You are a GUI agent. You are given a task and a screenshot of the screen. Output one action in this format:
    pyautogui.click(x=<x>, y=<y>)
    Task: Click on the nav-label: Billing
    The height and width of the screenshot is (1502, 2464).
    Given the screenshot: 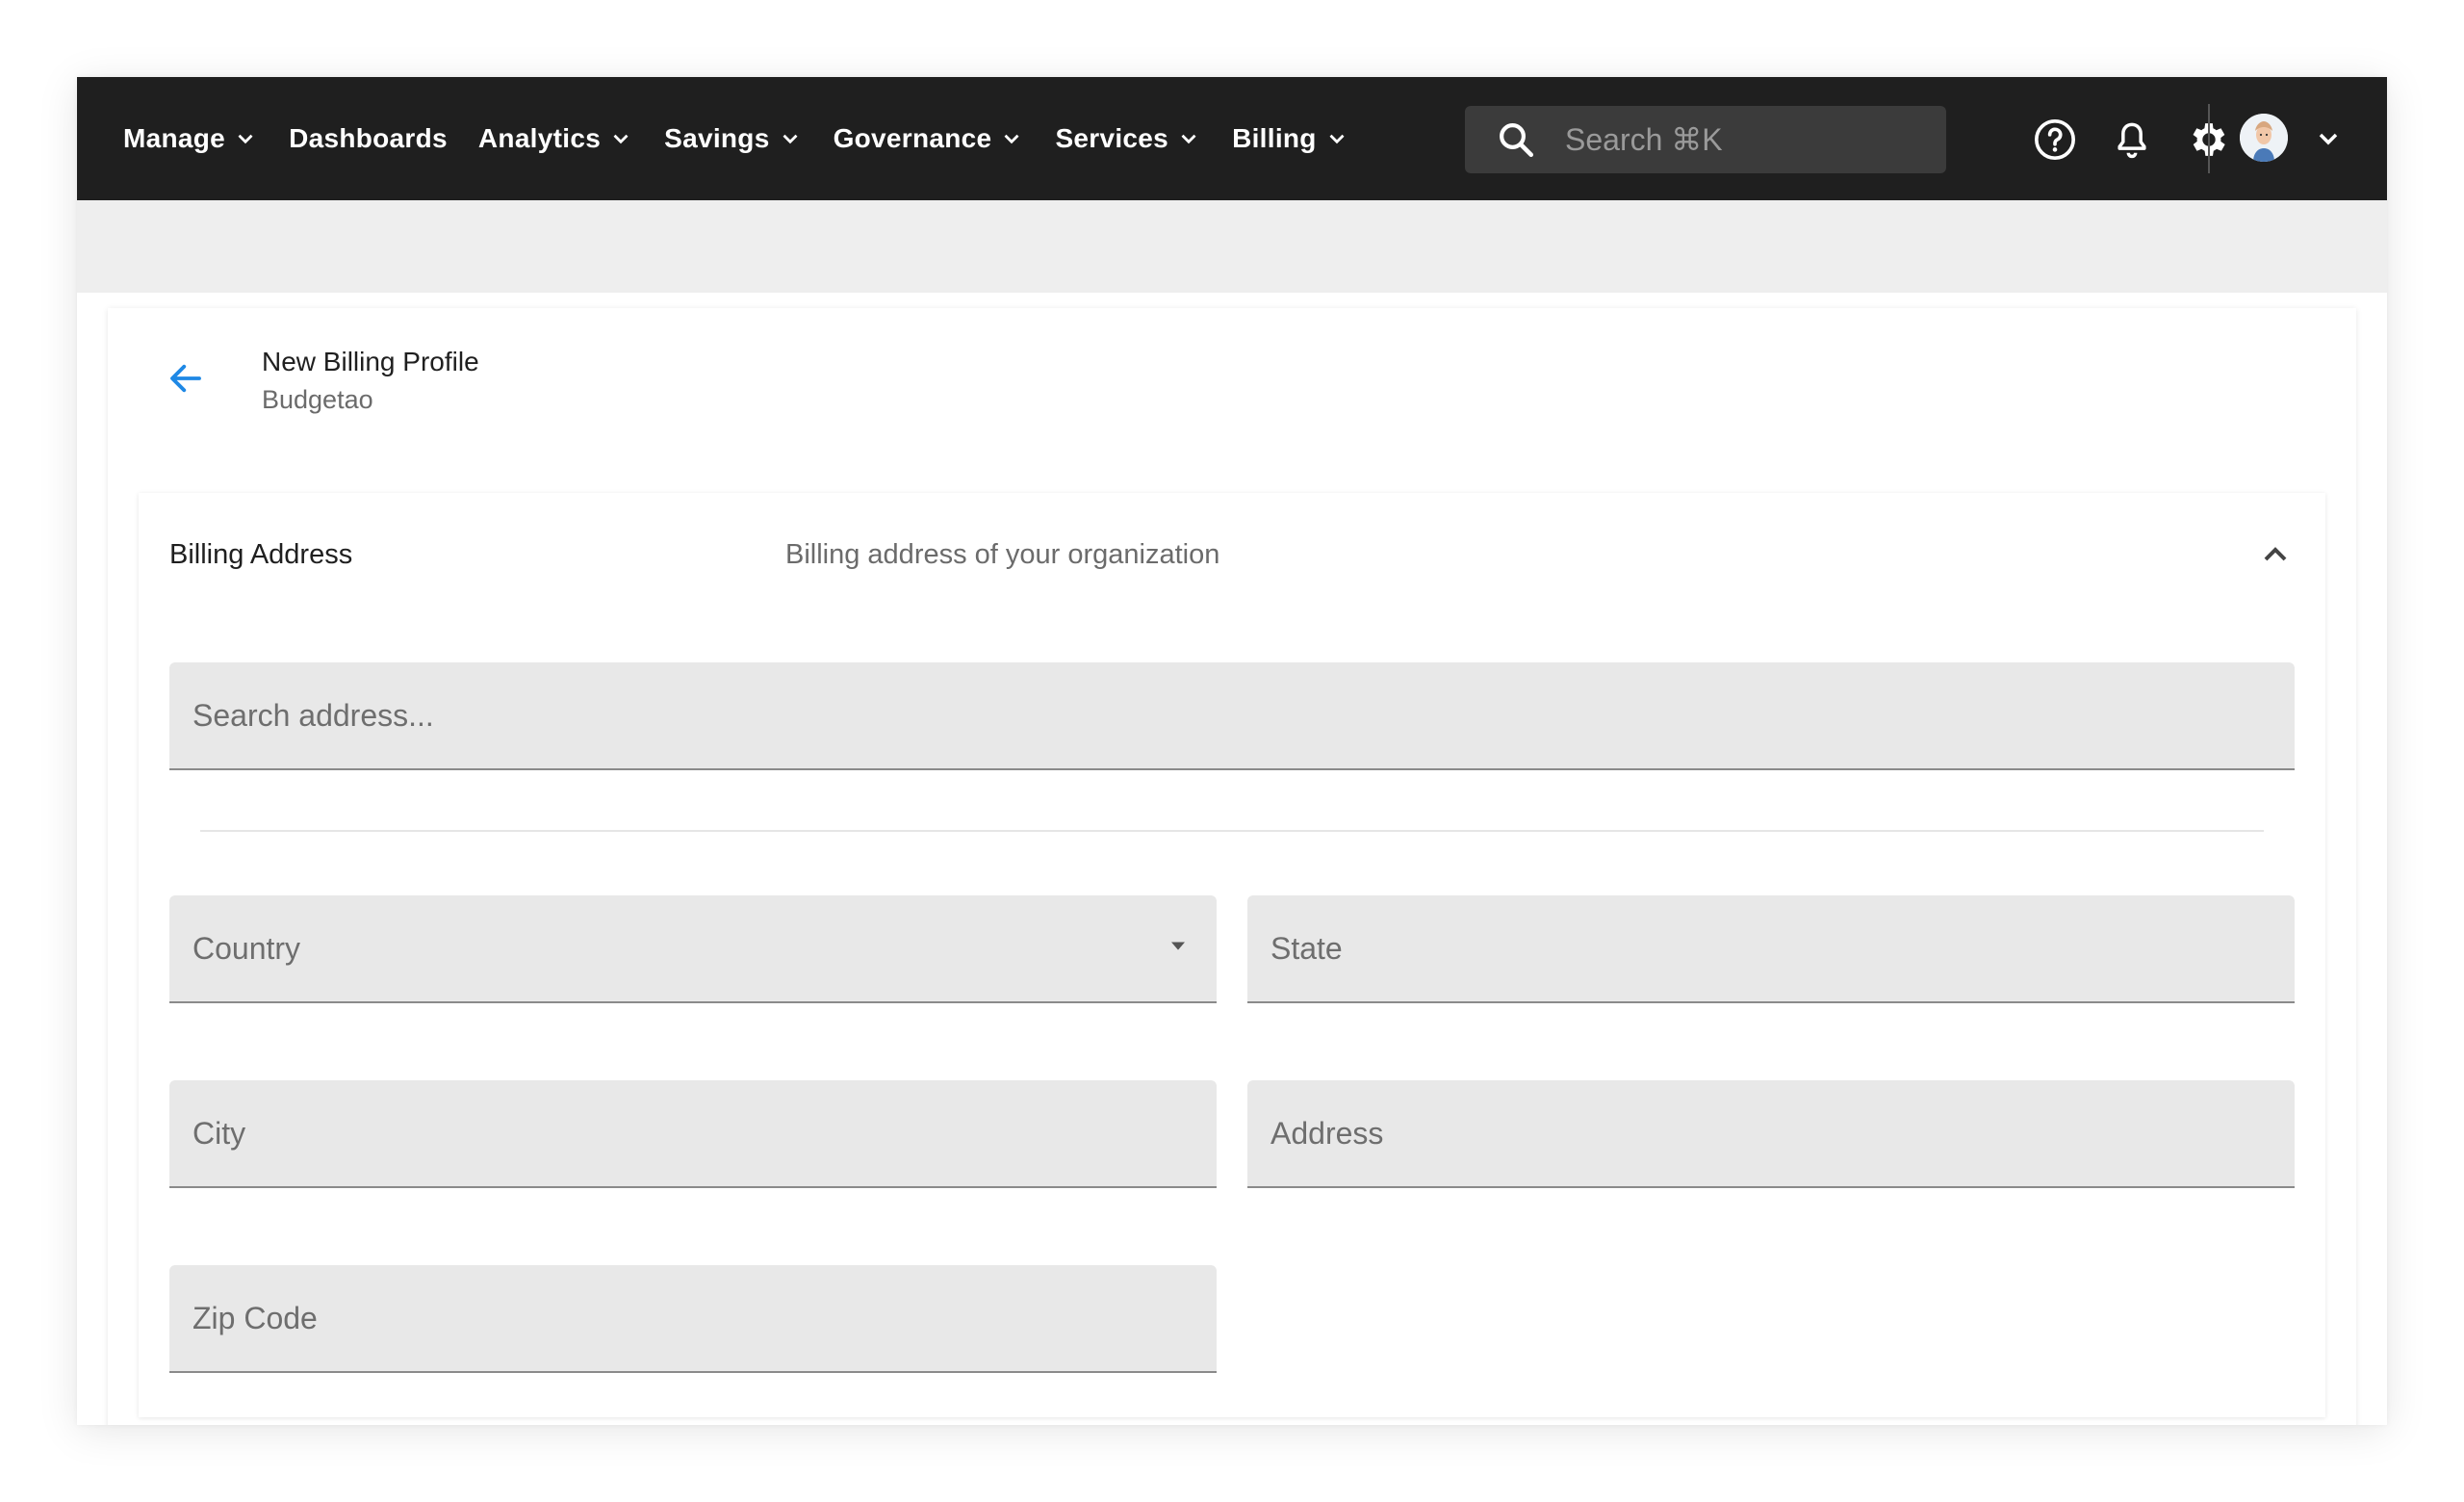 What is the action you would take?
    pyautogui.click(x=1274, y=138)
    